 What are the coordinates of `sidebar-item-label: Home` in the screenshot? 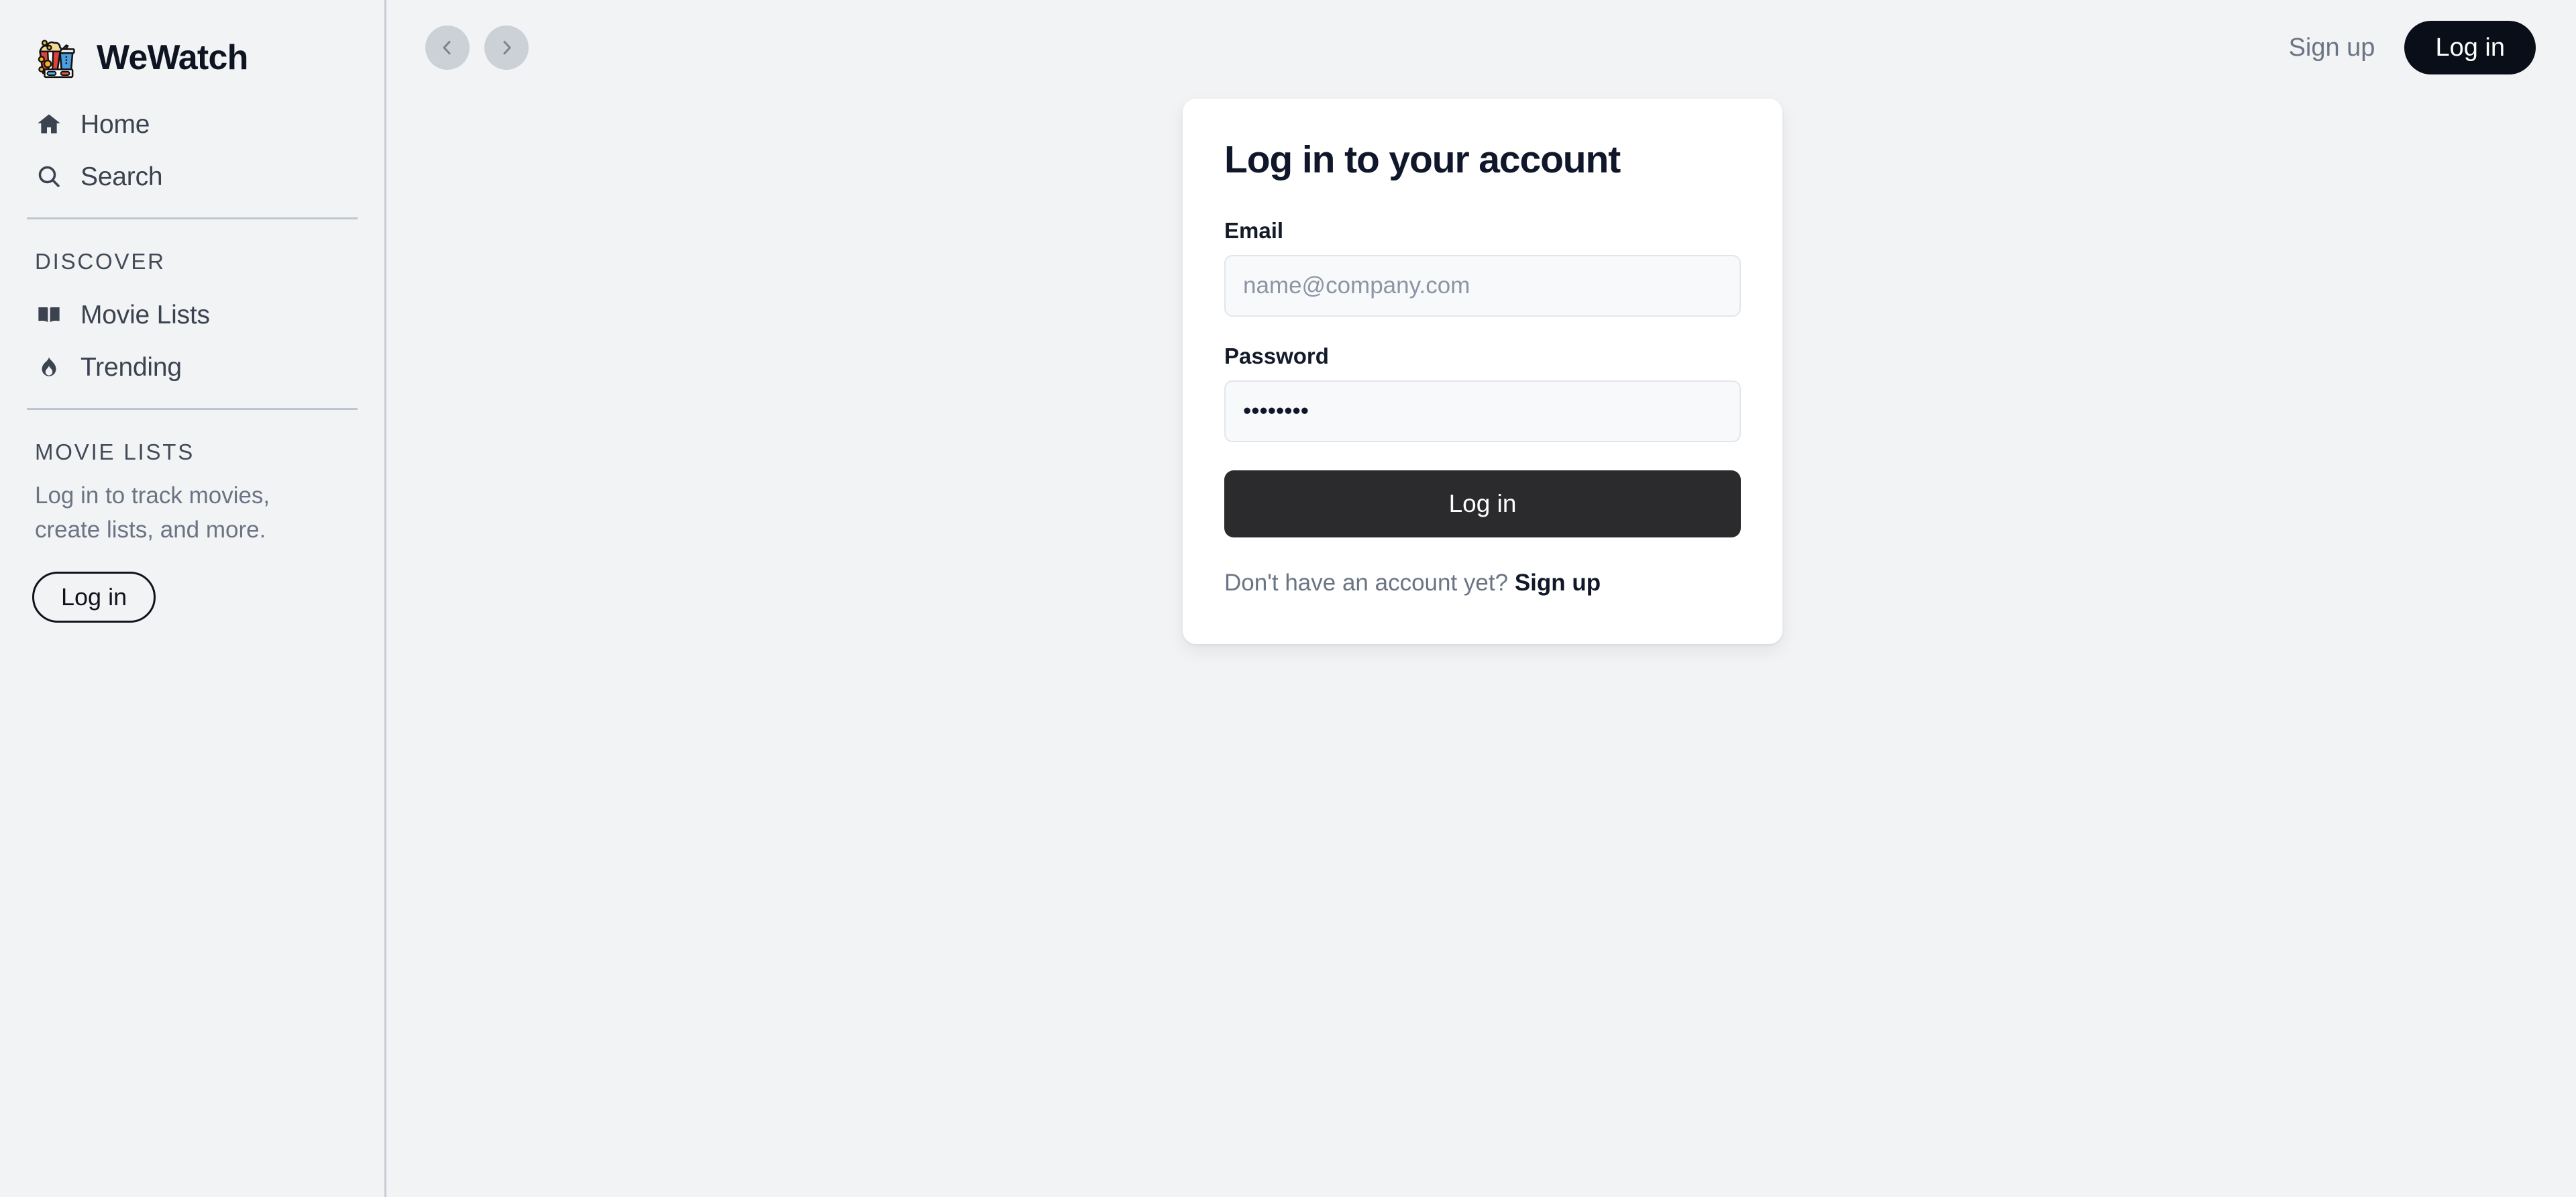 It's located at (115, 124).